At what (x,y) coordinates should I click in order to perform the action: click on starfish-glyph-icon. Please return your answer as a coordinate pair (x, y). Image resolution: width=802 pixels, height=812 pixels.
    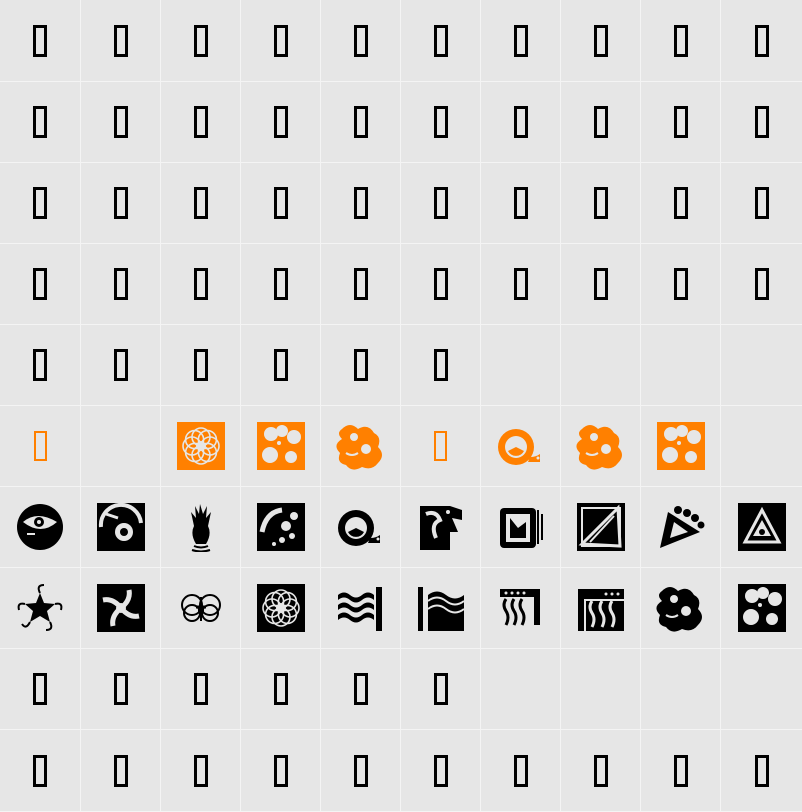
    Looking at the image, I should click on (40, 607).